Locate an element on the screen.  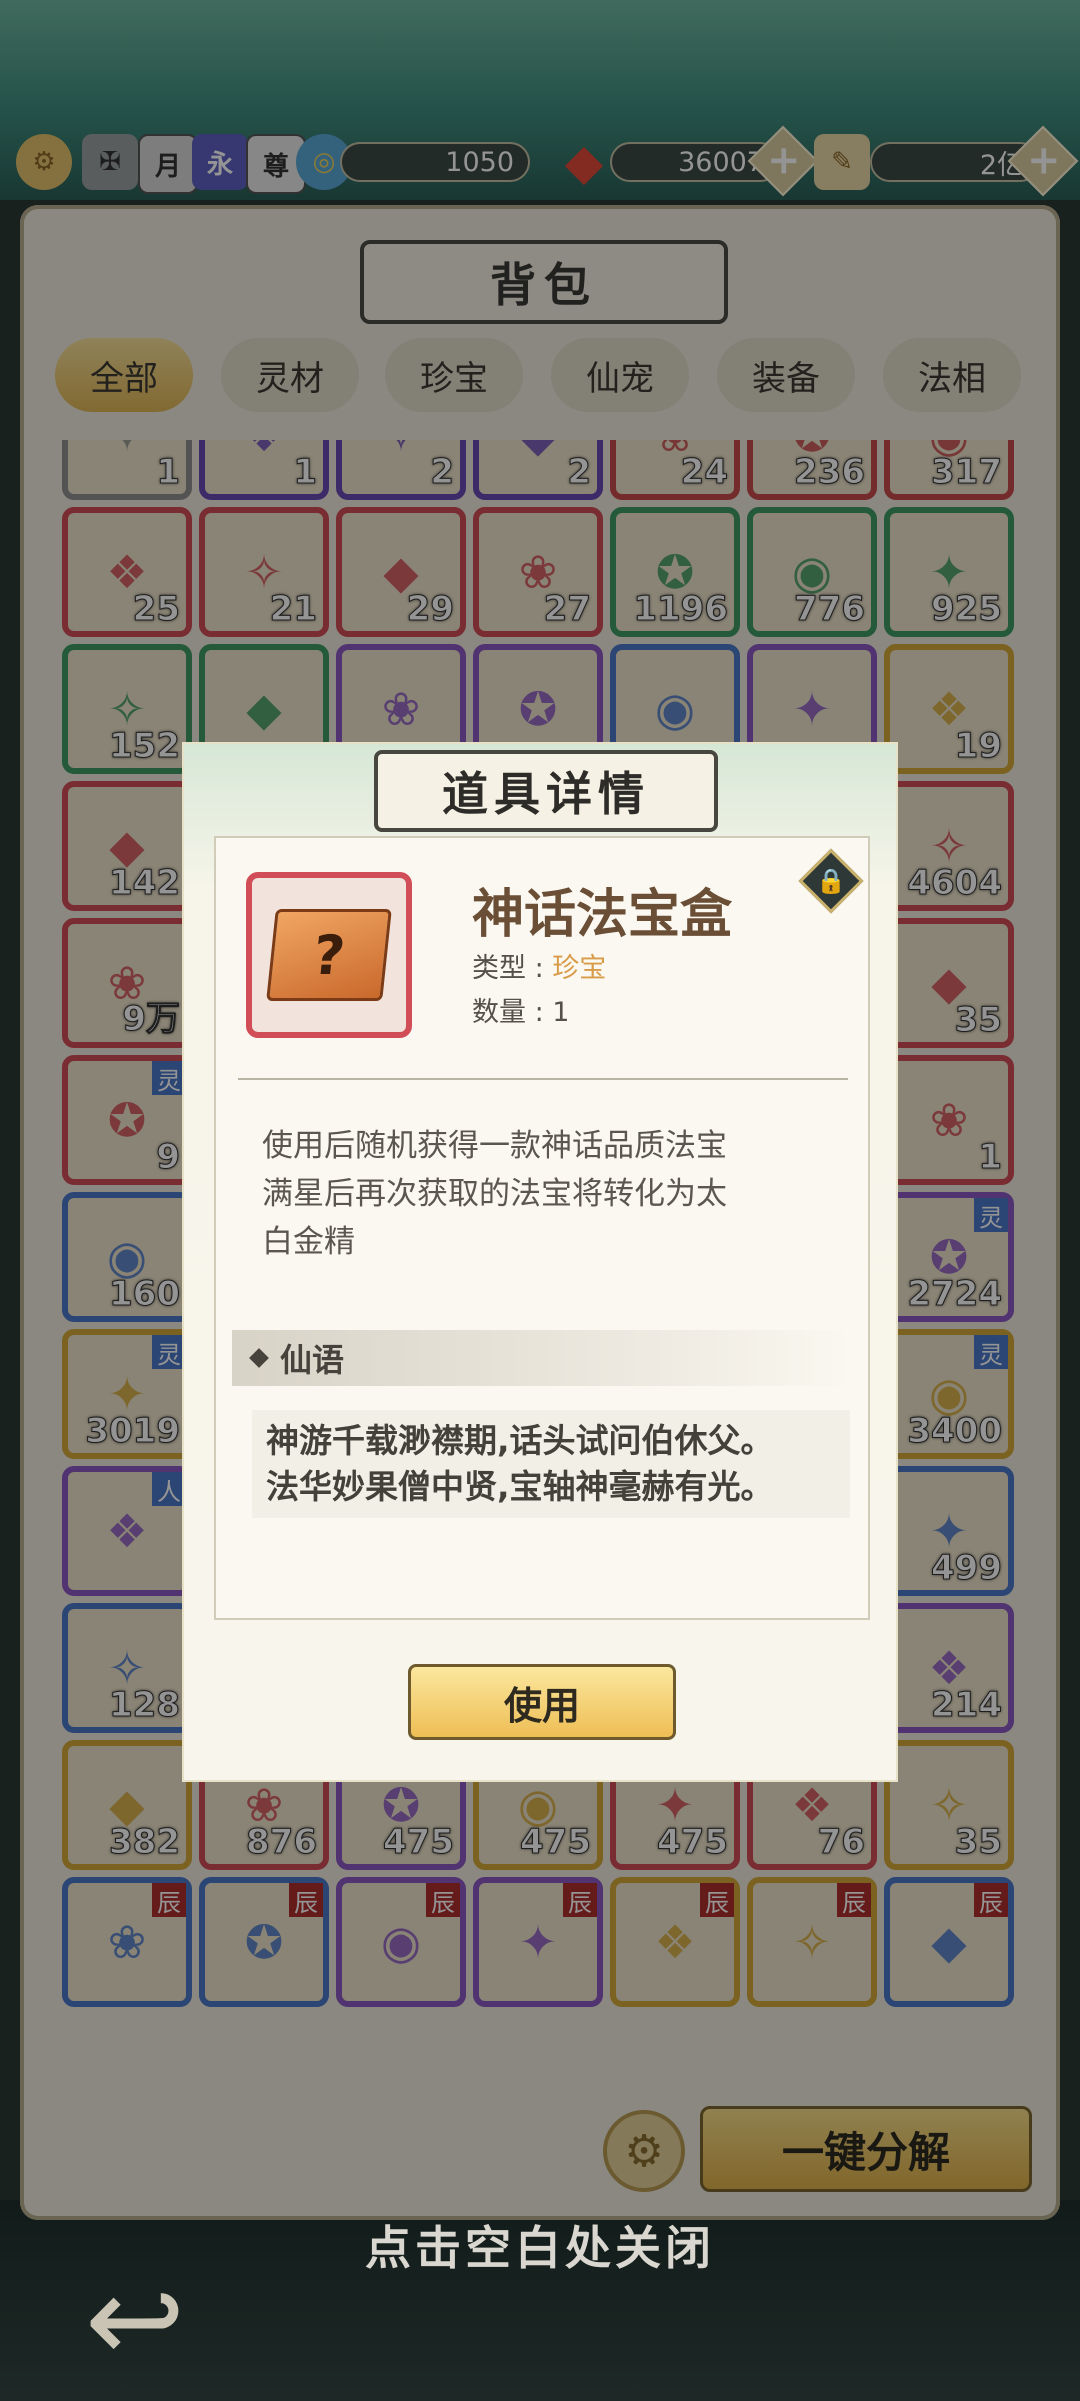
type-value: 珍宝 is located at coordinates (579, 968).